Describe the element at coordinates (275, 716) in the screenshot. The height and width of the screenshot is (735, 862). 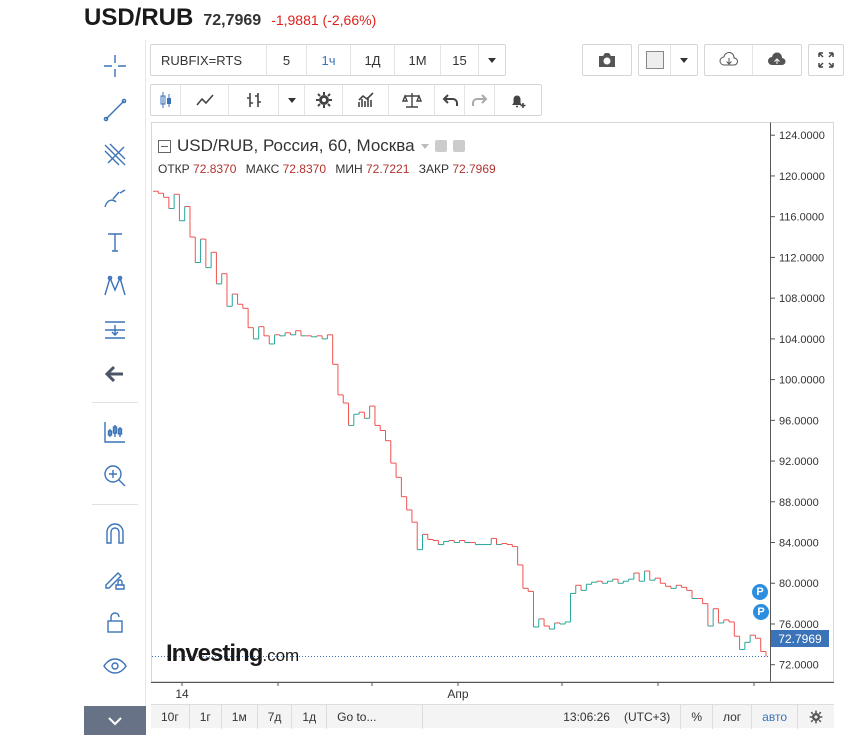
I see `range-7d: 7д` at that location.